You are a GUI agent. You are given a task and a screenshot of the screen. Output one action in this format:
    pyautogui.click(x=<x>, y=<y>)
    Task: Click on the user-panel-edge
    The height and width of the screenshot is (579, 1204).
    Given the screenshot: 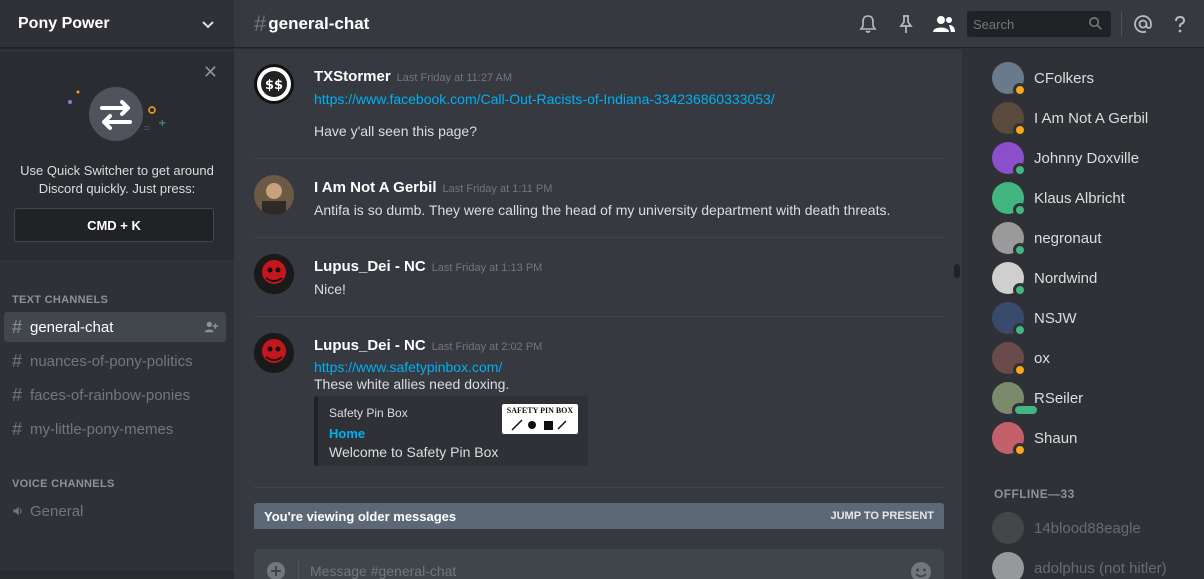 What is the action you would take?
    pyautogui.click(x=117, y=575)
    